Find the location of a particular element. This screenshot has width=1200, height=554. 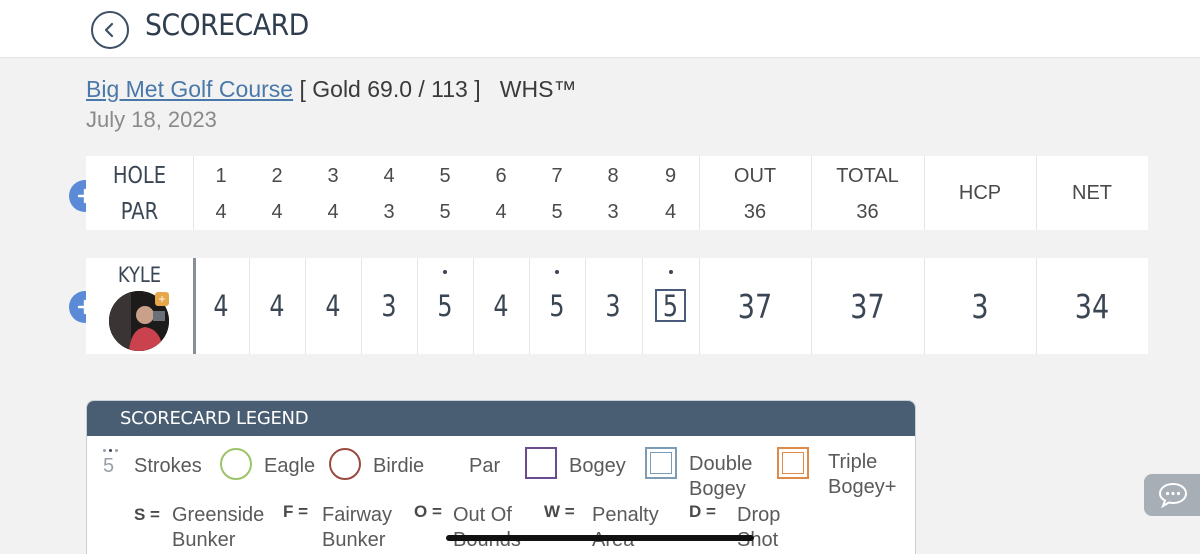

fairway-key: F = is located at coordinates (296, 511).